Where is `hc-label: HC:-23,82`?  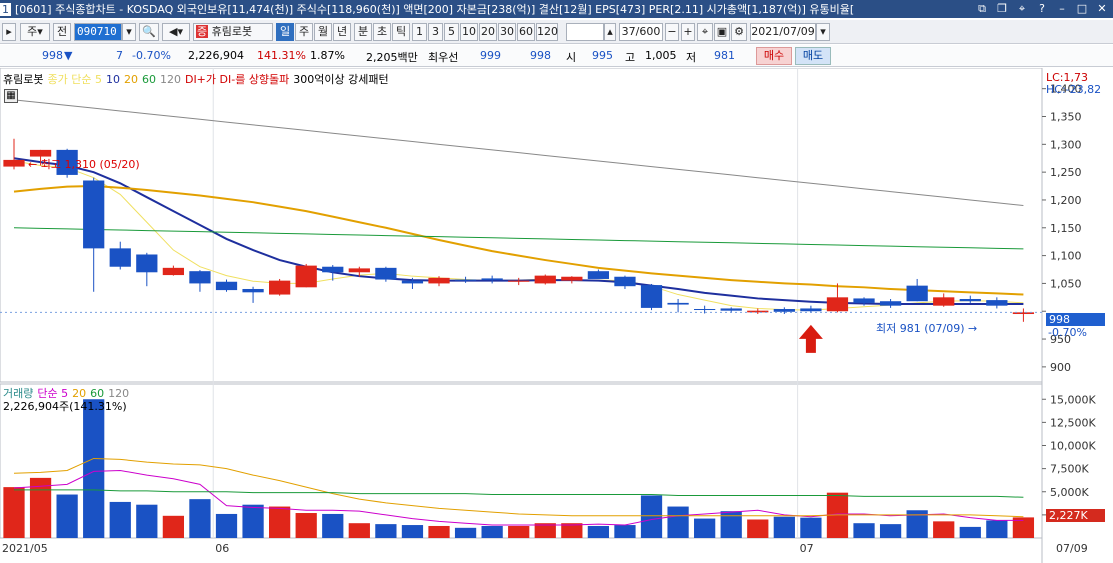 hc-label: HC:-23,82 is located at coordinates (1074, 89).